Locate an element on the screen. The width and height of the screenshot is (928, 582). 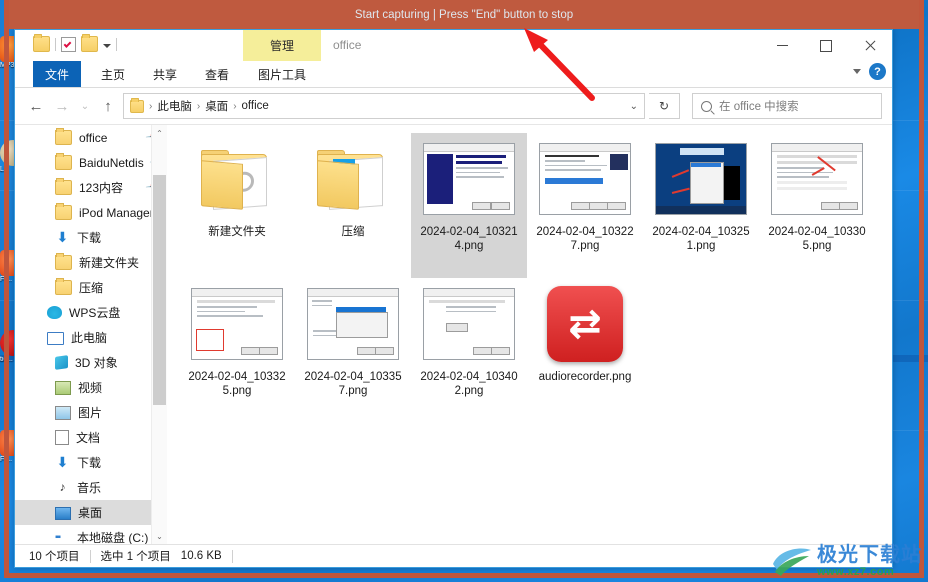
tab-home: 主页 is located at coordinates (113, 74).